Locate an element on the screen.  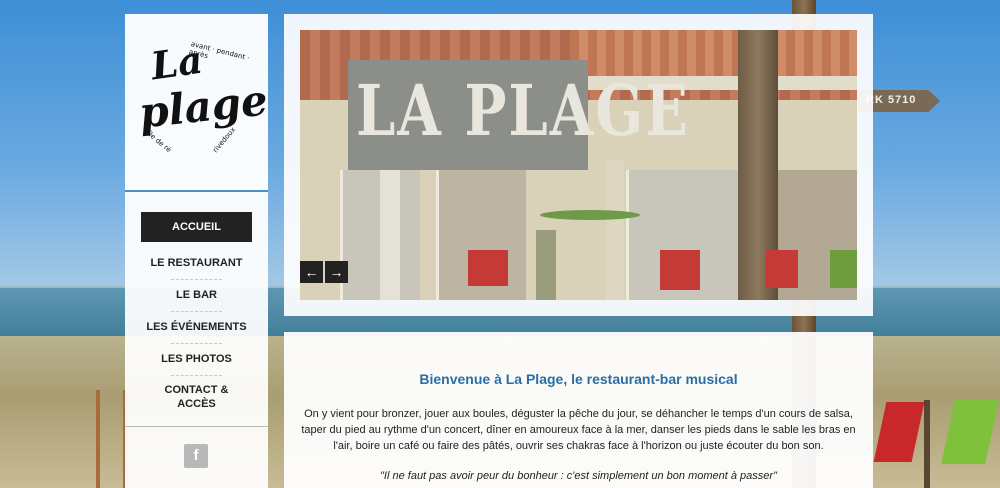
facebook-icon: f is located at coordinates (196, 456).